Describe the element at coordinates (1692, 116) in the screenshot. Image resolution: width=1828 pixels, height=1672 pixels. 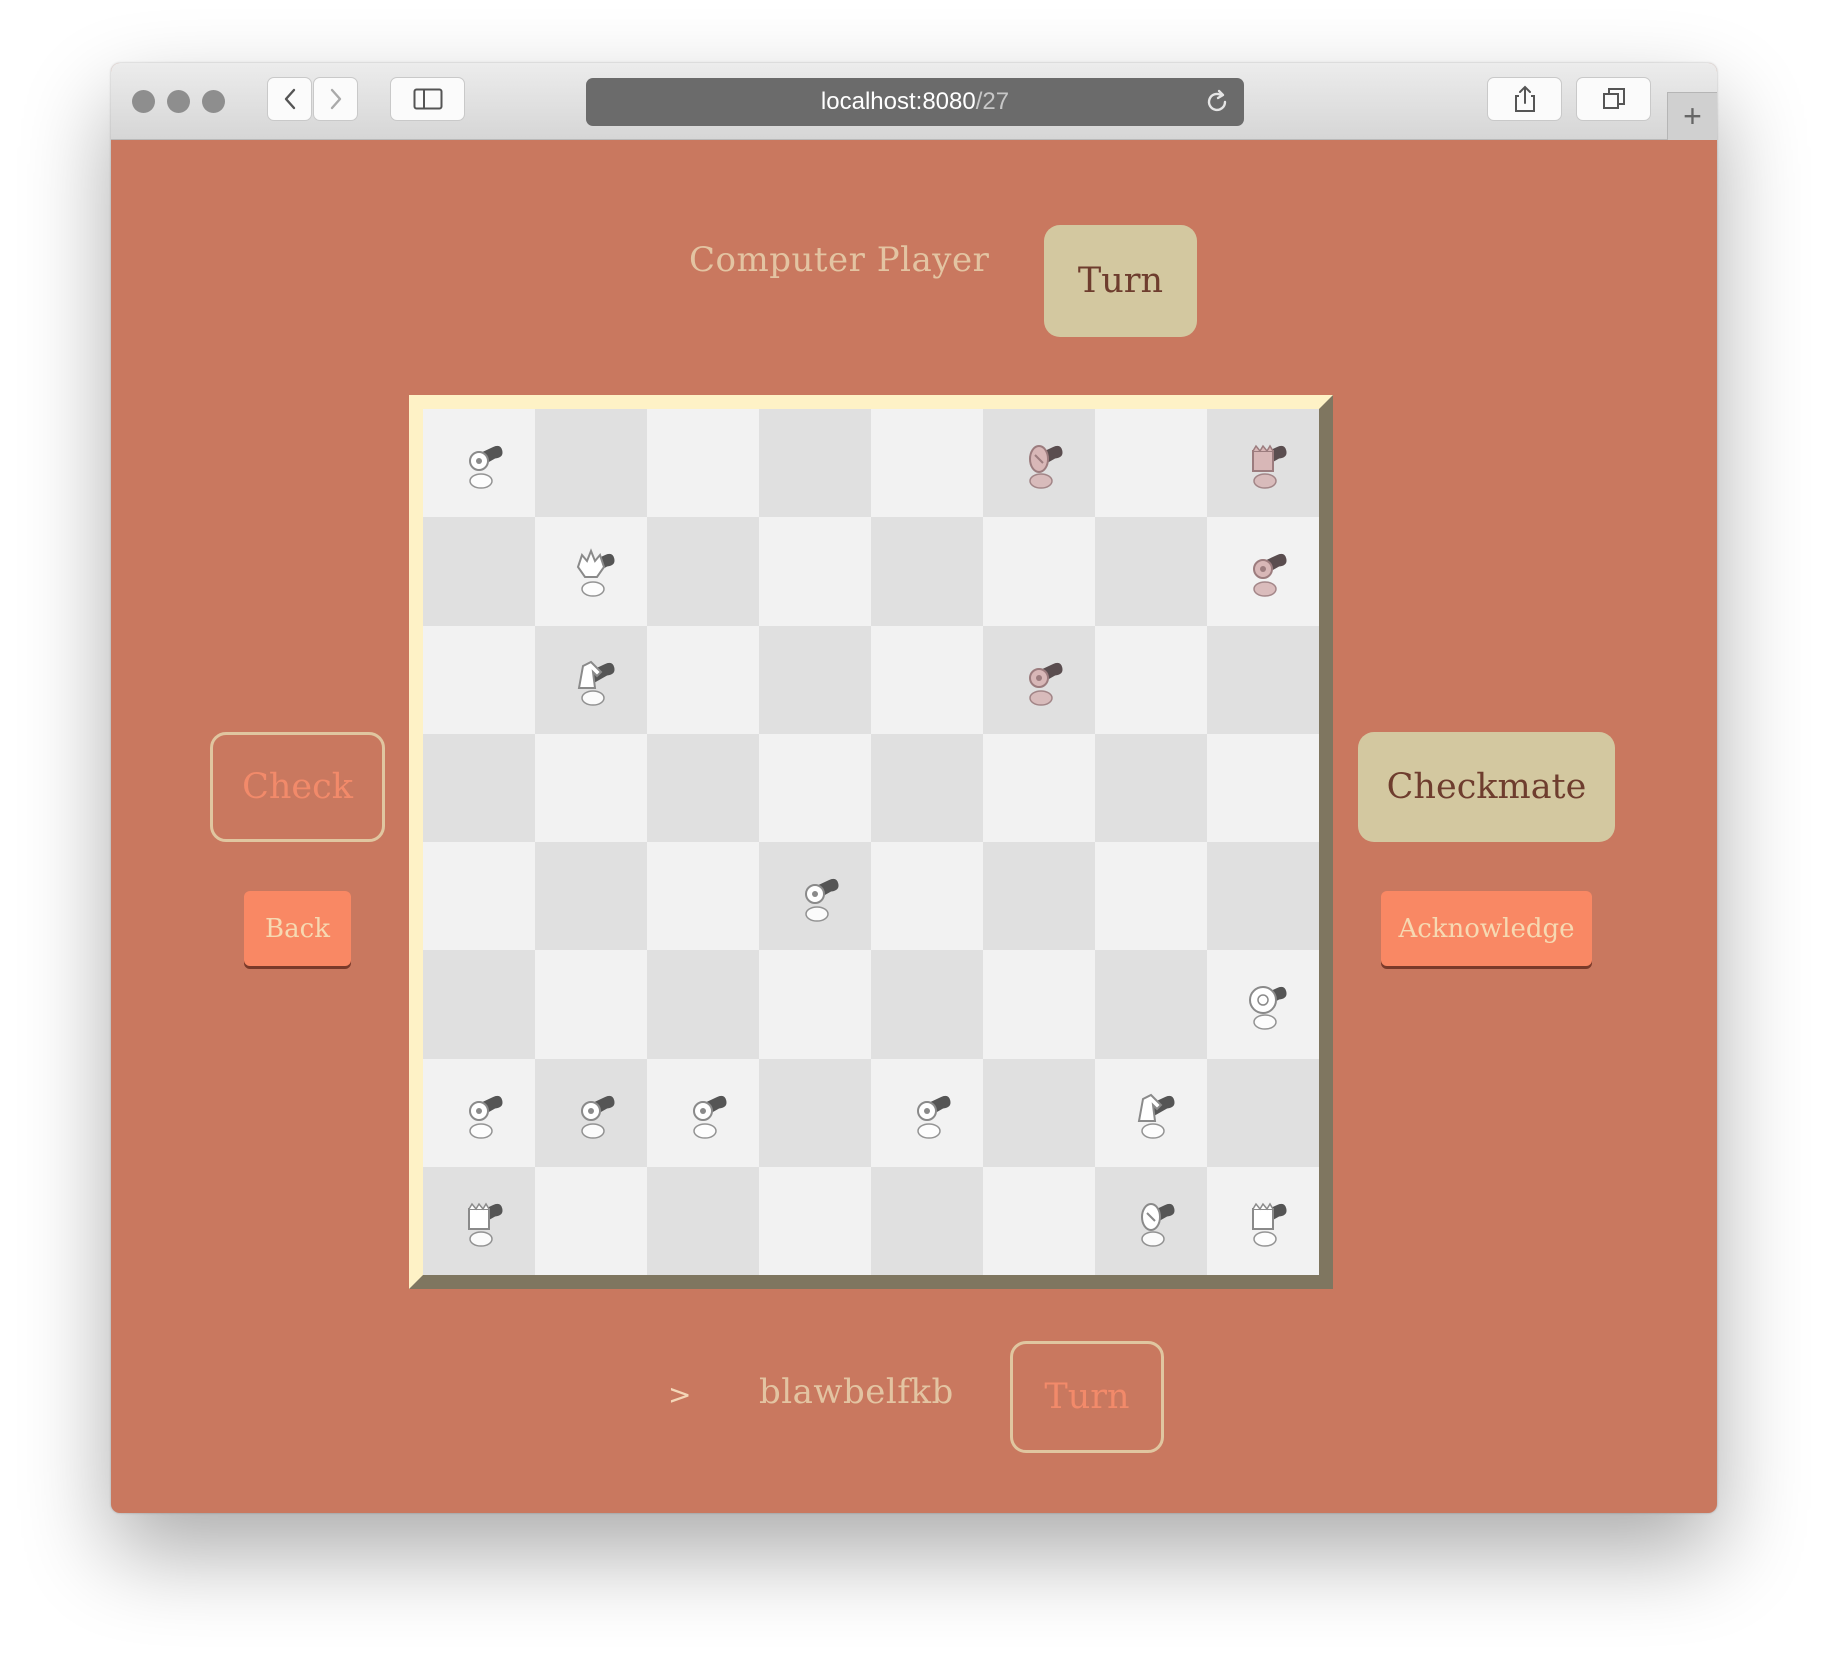
I see `new-tab-button: +` at that location.